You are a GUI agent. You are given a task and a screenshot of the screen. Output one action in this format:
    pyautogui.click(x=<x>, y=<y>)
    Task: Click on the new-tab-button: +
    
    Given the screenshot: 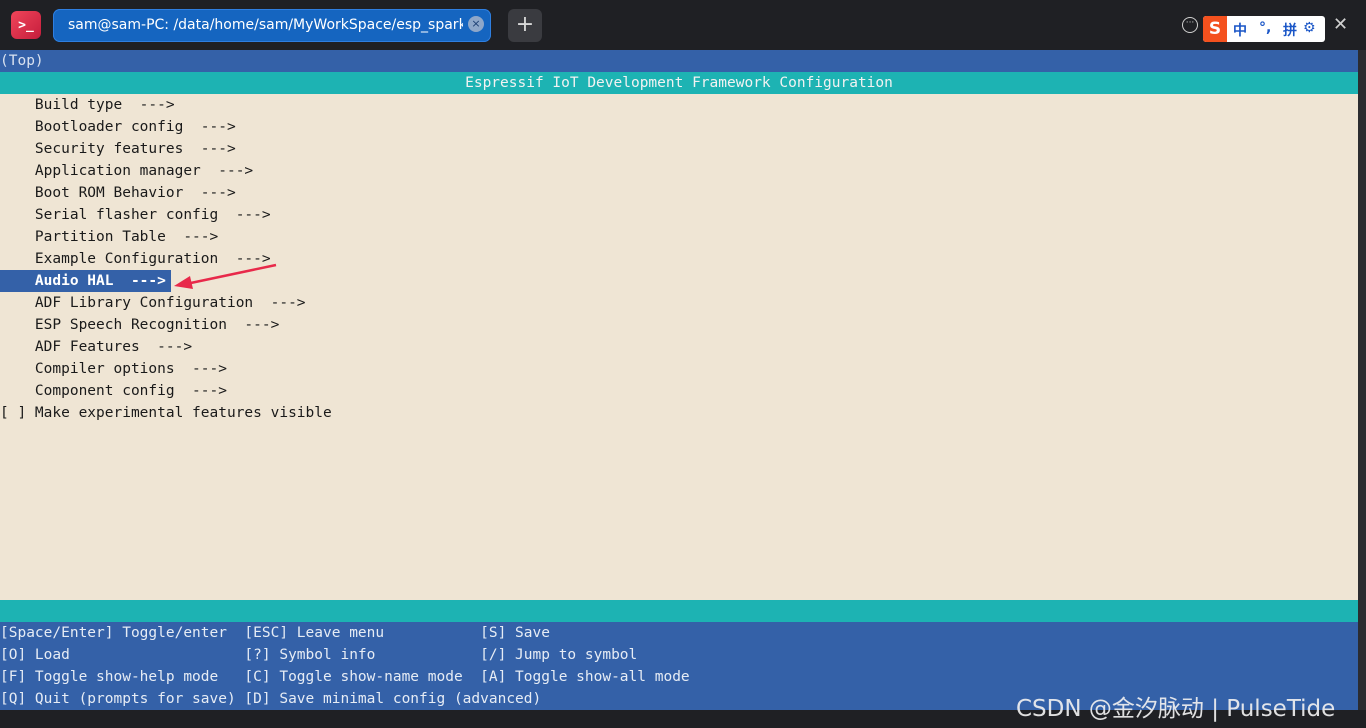 What is the action you would take?
    pyautogui.click(x=525, y=25)
    